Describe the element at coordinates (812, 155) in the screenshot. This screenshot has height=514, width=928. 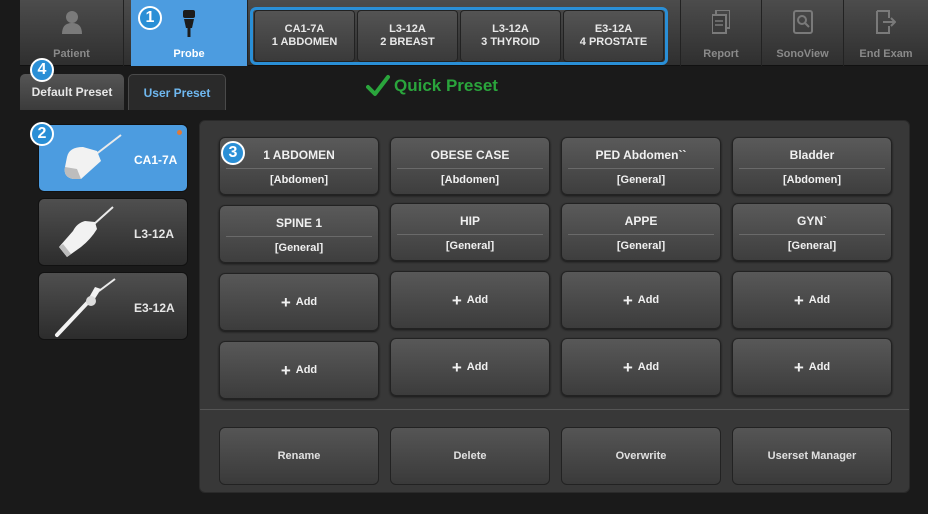
I see `preset-name: Bladder` at that location.